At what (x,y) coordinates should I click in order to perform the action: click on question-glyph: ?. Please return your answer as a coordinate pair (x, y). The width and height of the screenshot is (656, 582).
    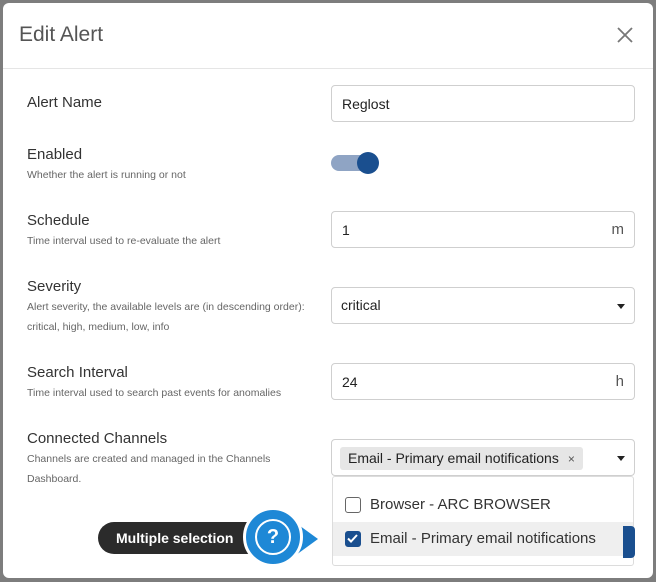
    Looking at the image, I should click on (273, 537).